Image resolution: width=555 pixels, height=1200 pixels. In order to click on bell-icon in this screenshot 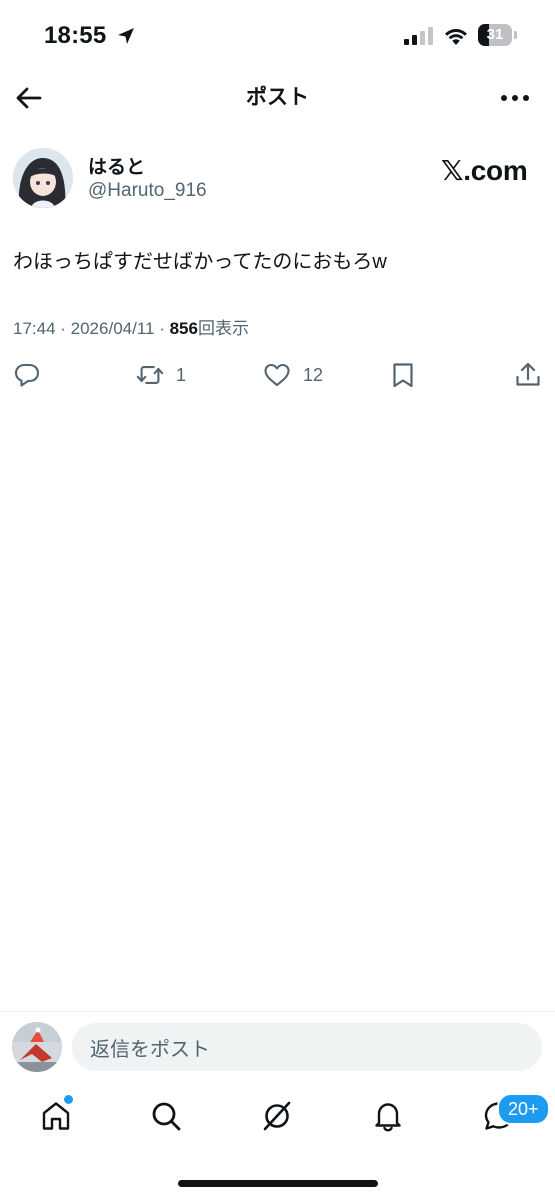, I will do `click(388, 1117)`.